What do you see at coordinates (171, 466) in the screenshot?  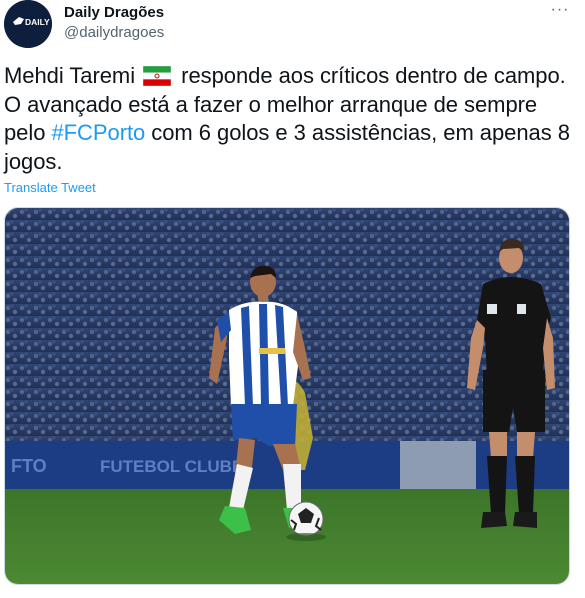 I see `board-text-mid: FUTEBOL CLUBE` at bounding box center [171, 466].